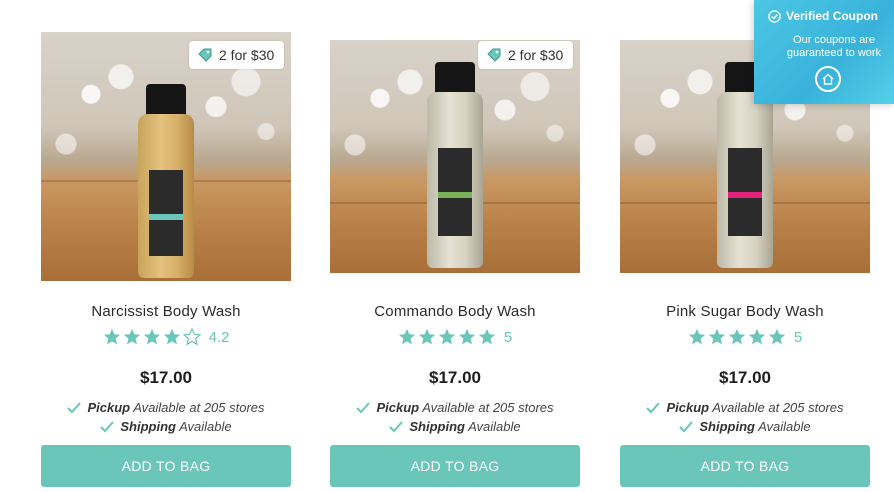 The width and height of the screenshot is (894, 492). Describe the element at coordinates (219, 337) in the screenshot. I see `rating-value: 4.2` at that location.